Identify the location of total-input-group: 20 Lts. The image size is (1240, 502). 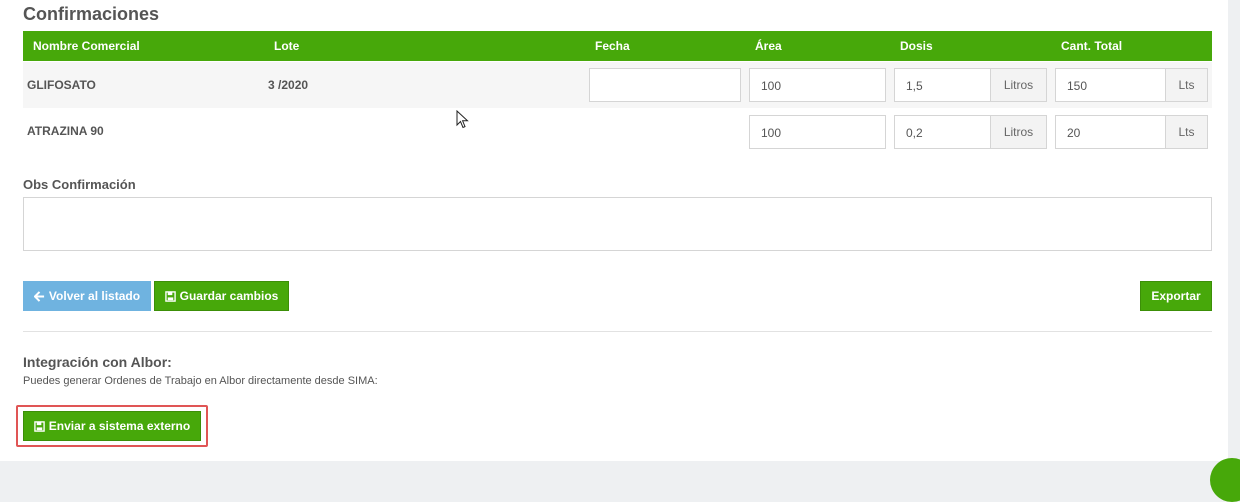
(1131, 132).